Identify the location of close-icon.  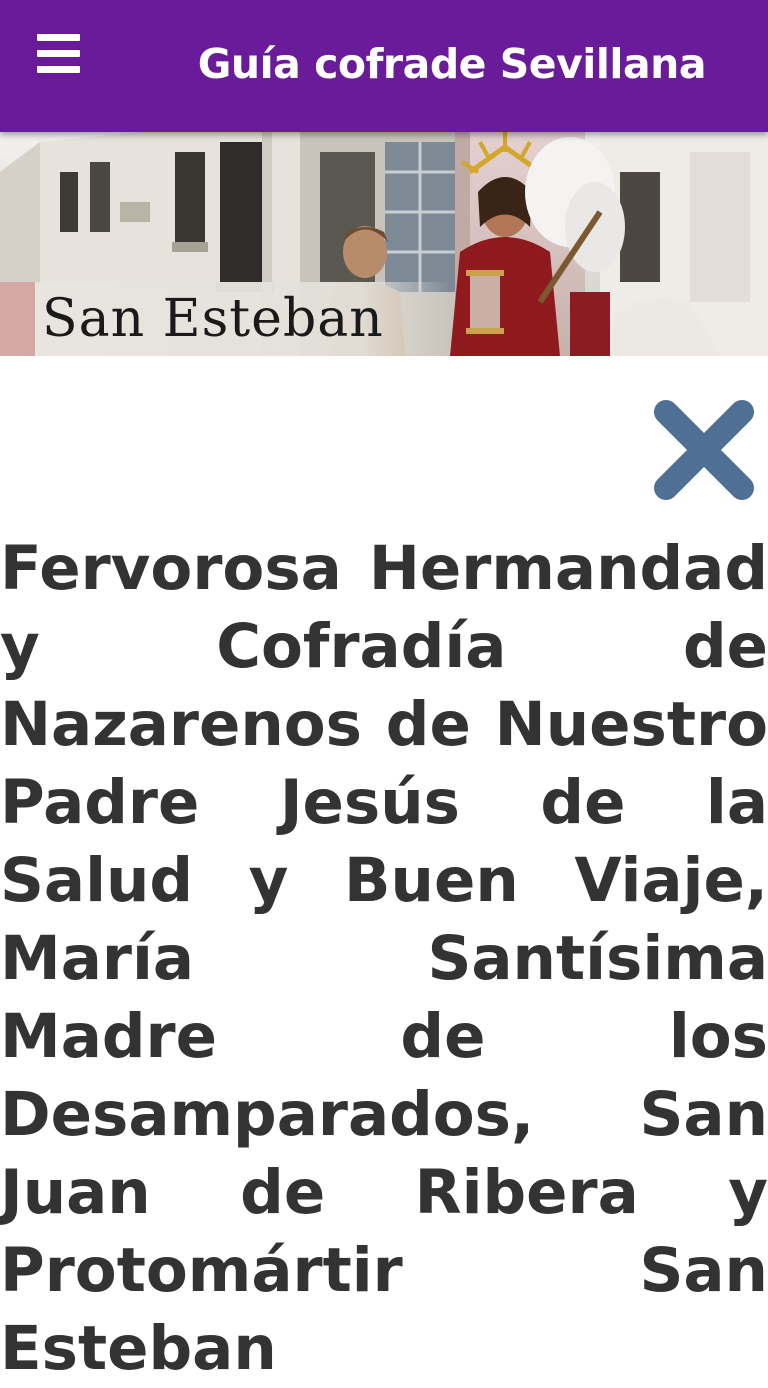
(704, 450).